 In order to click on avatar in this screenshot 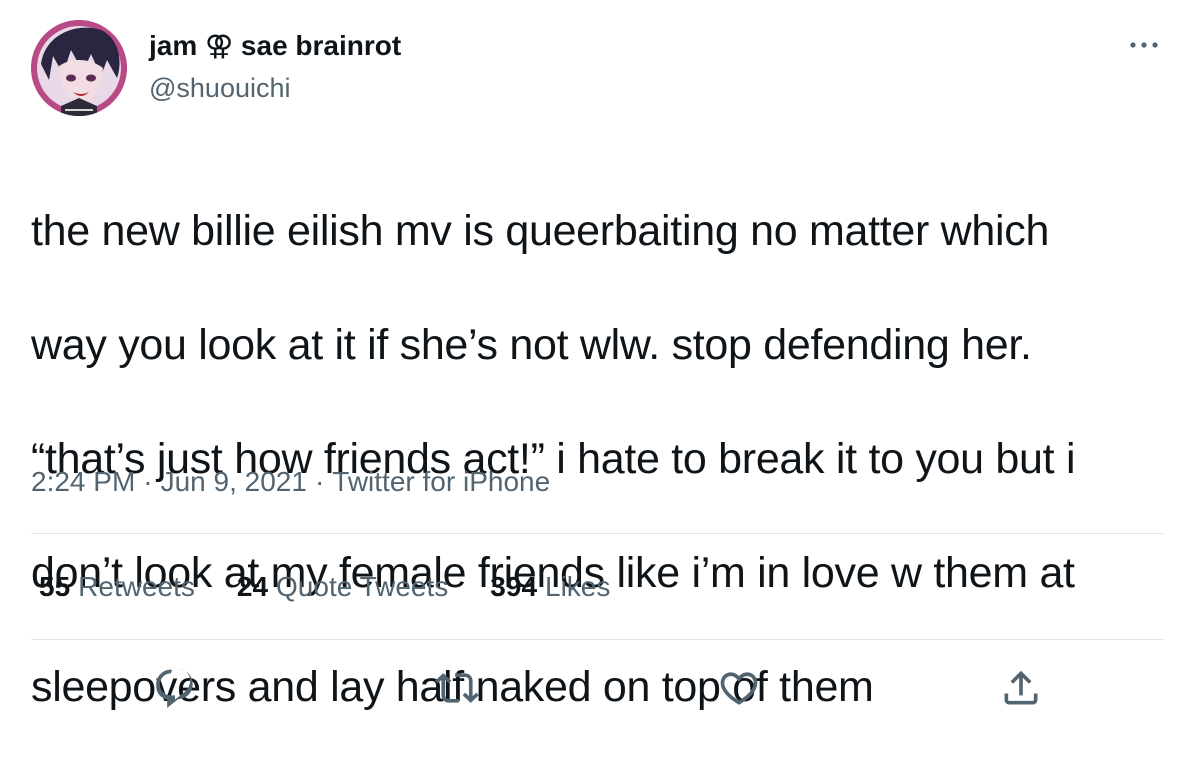, I will do `click(79, 68)`.